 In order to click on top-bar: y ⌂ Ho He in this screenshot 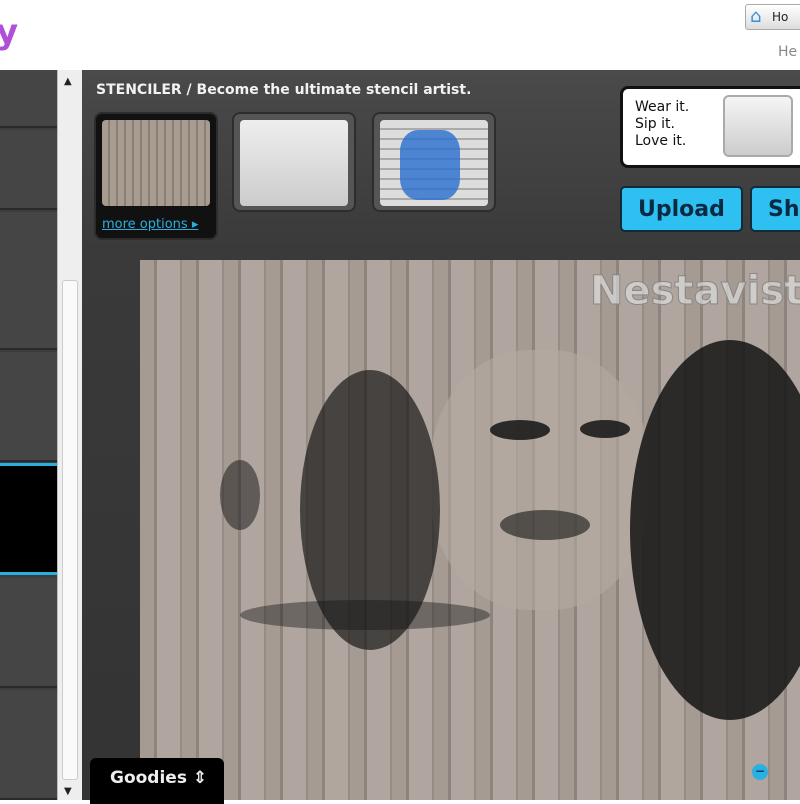, I will do `click(400, 35)`.